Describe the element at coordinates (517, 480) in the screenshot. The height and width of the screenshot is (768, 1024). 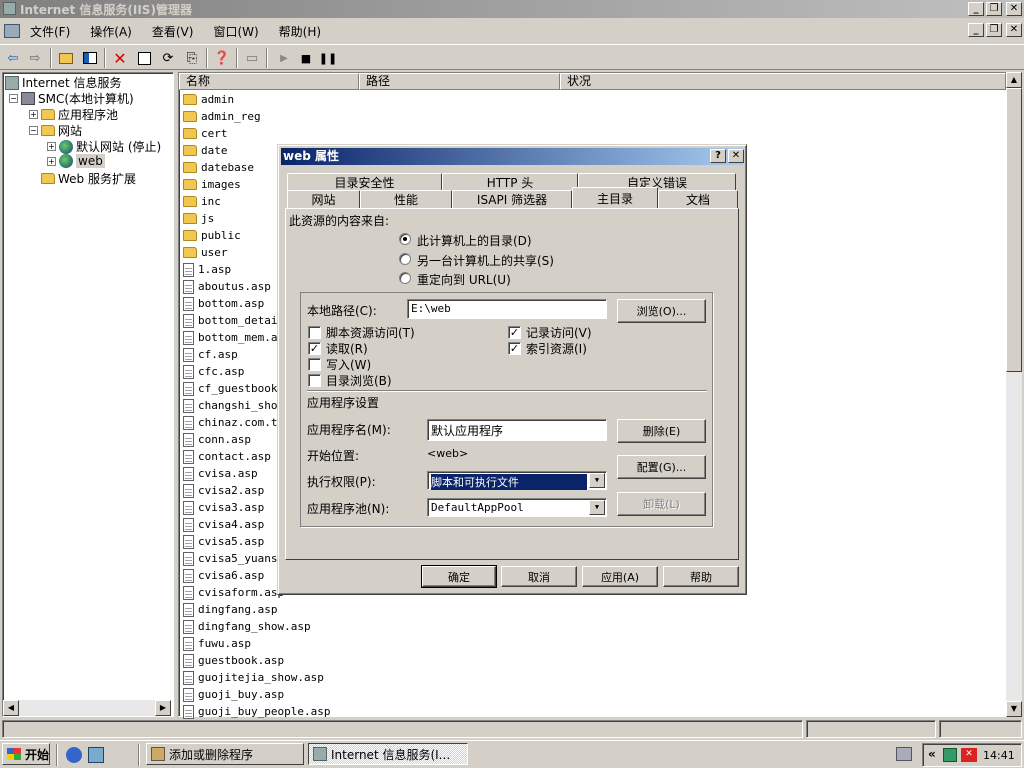
I see `exec-permission-select: 脚本和可执行文件 ▼` at that location.